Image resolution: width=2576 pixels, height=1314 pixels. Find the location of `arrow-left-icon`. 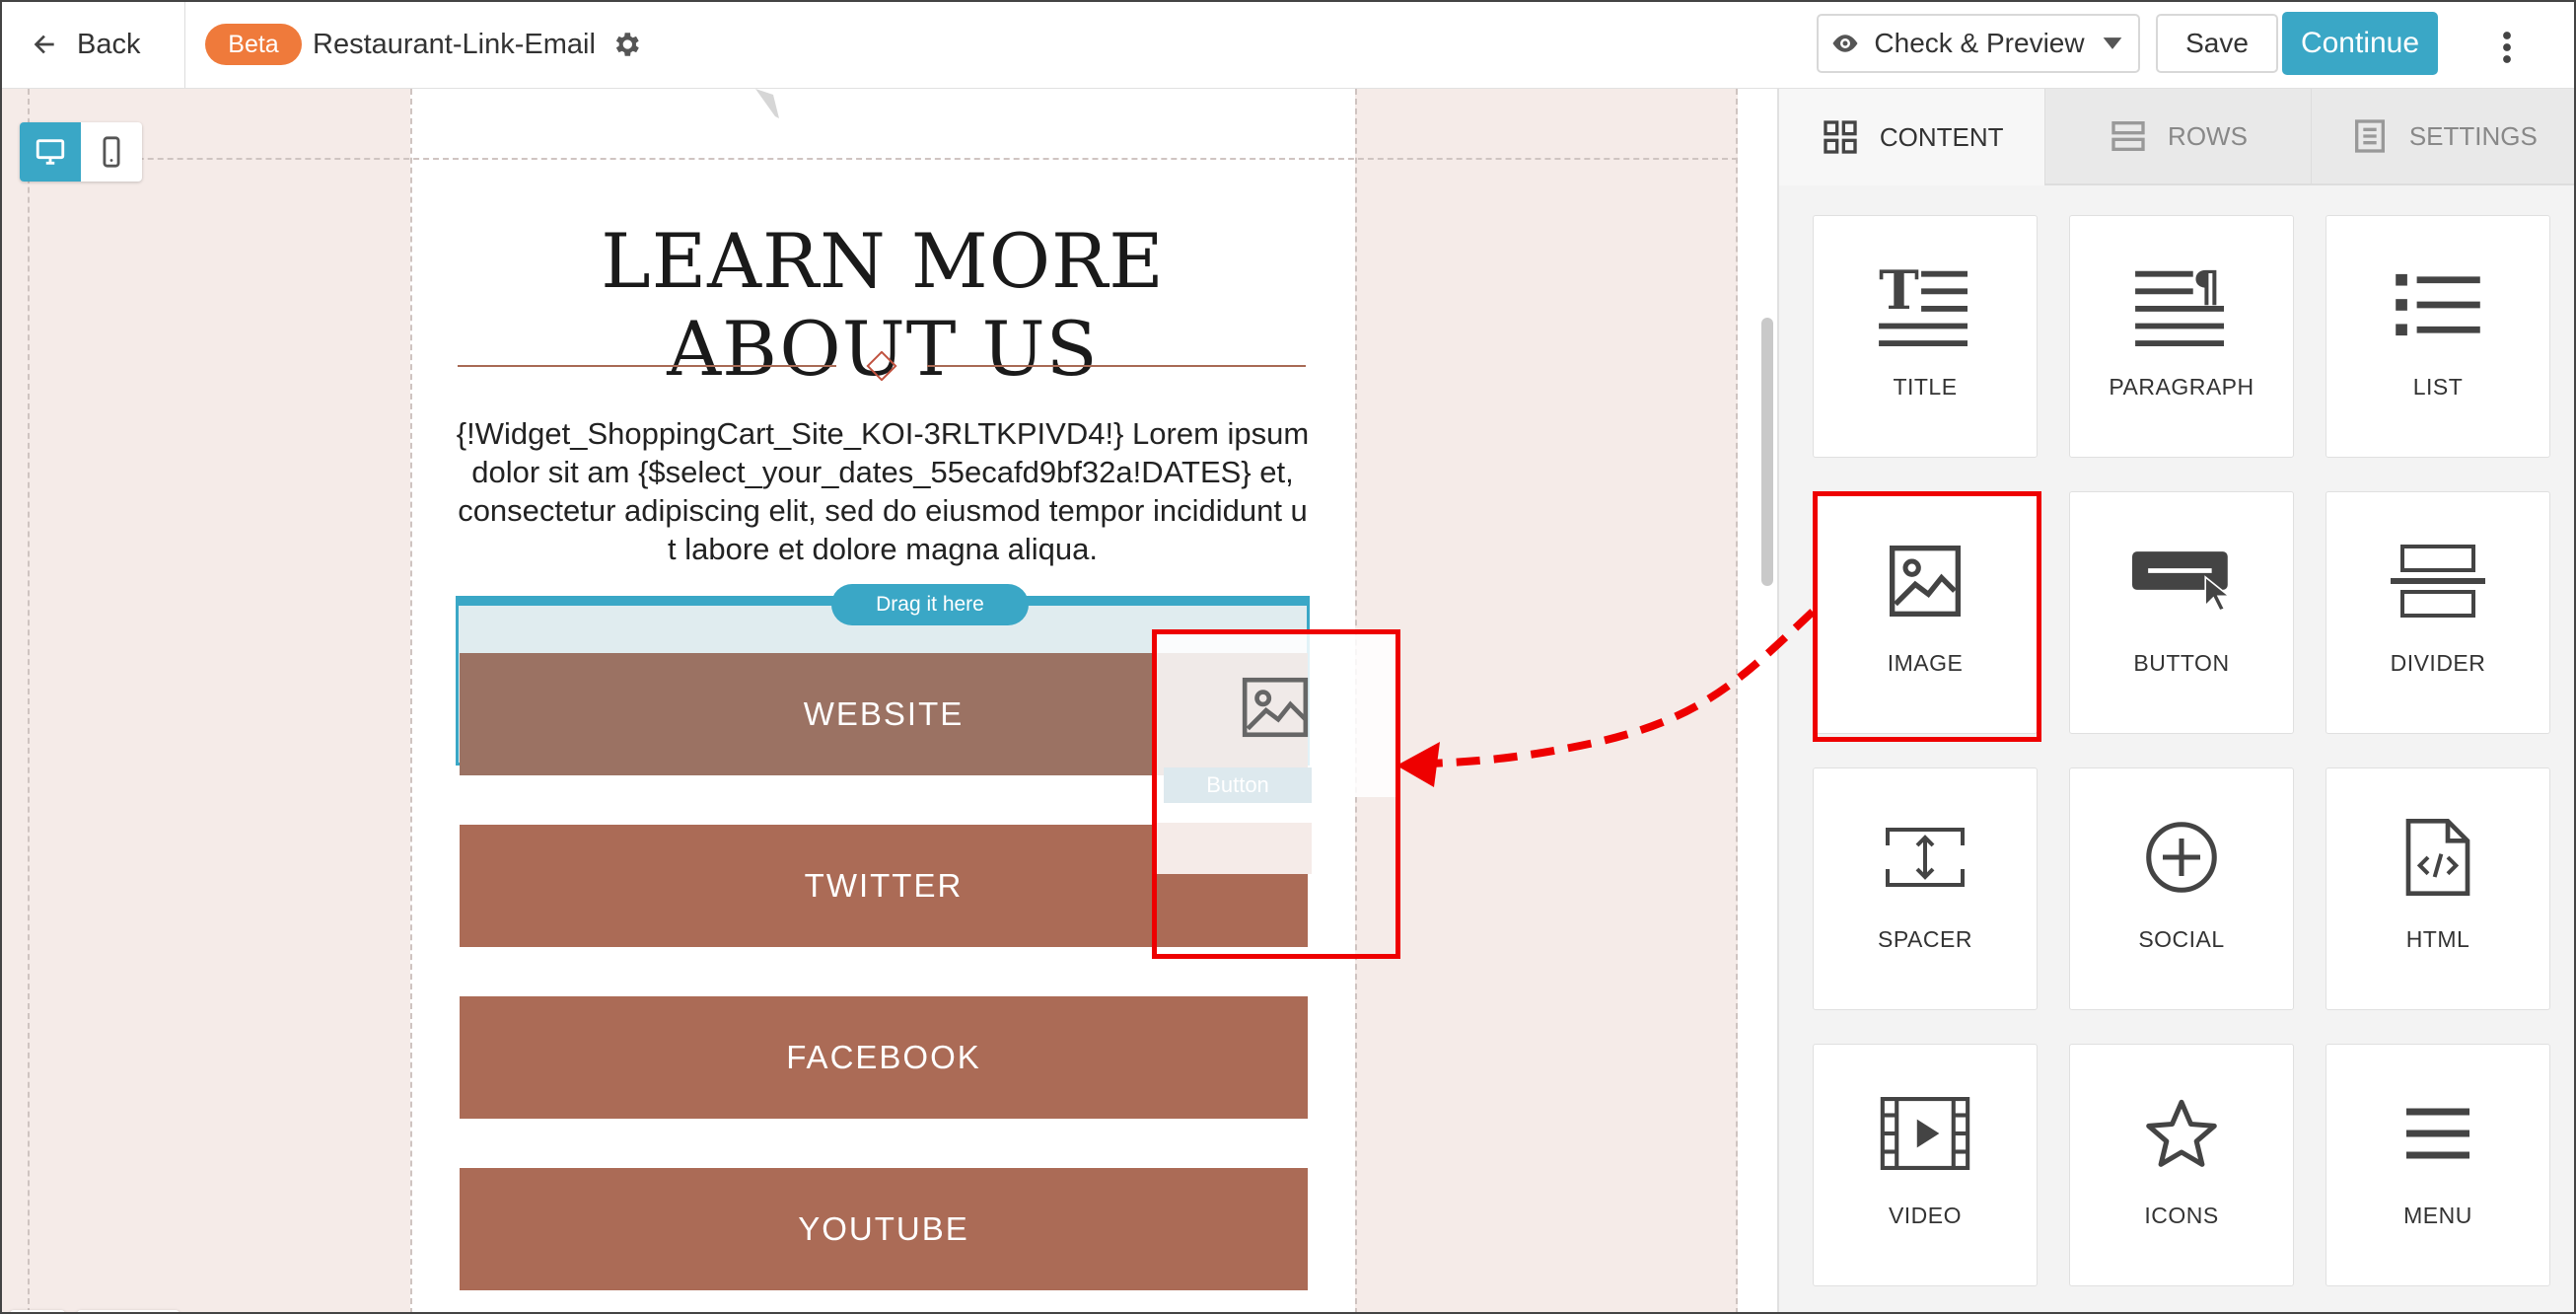

arrow-left-icon is located at coordinates (44, 45).